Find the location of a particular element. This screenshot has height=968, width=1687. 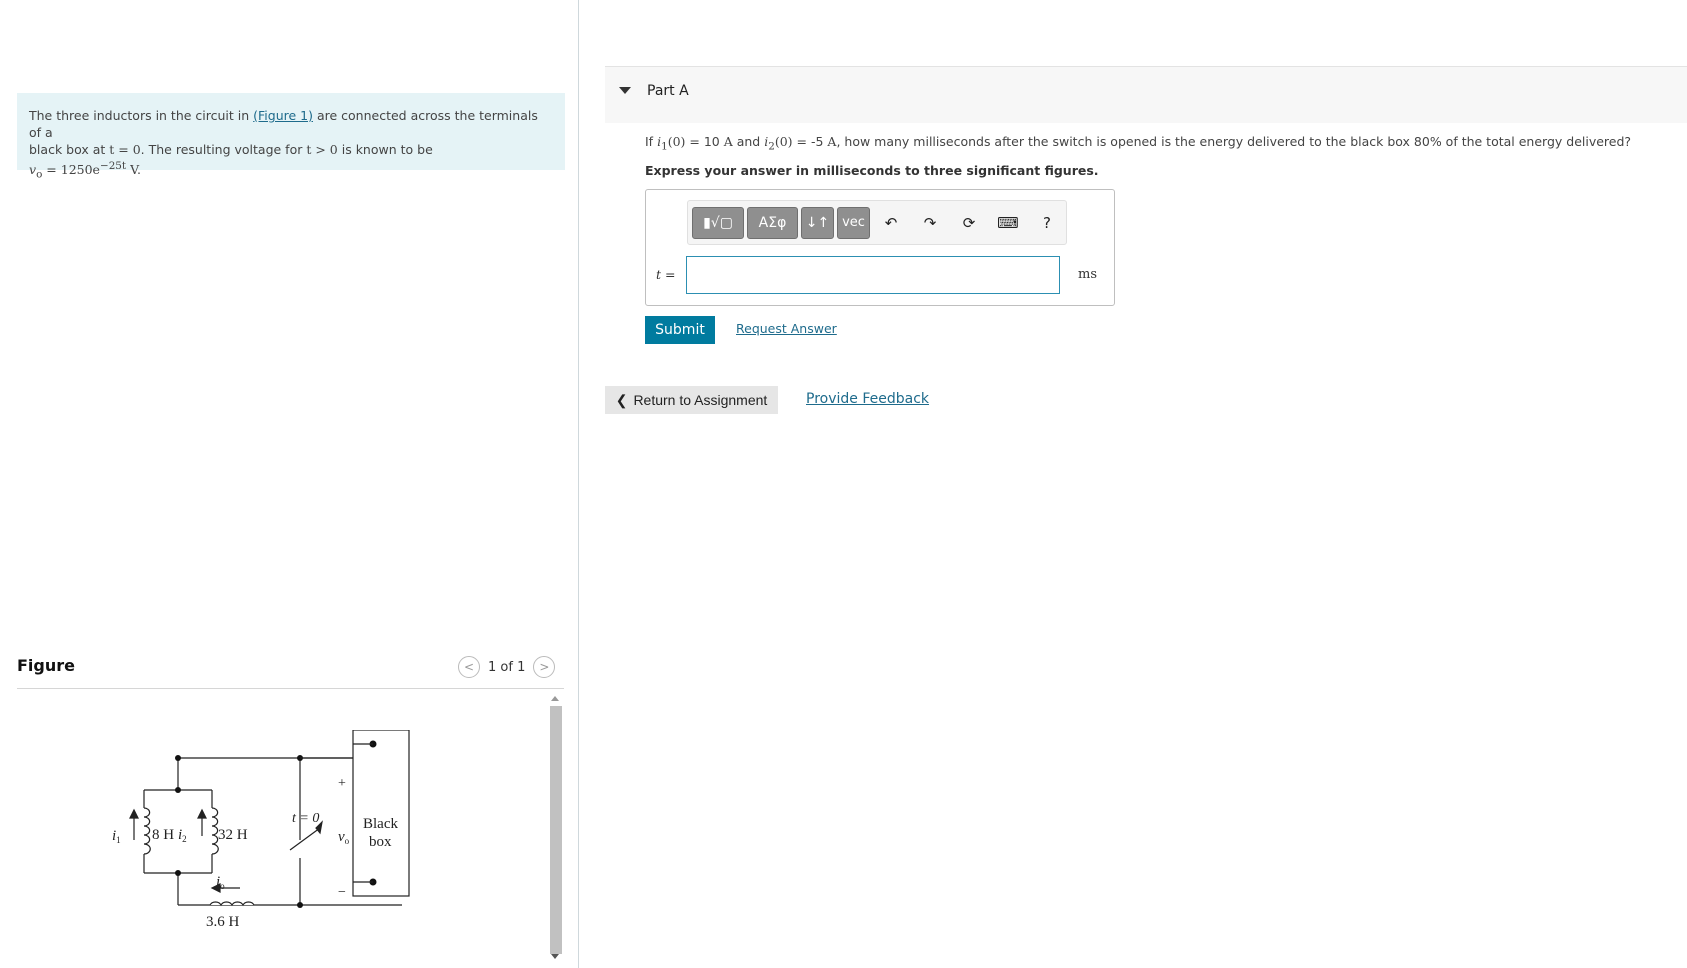

svg-text: io is located at coordinates (220, 882).